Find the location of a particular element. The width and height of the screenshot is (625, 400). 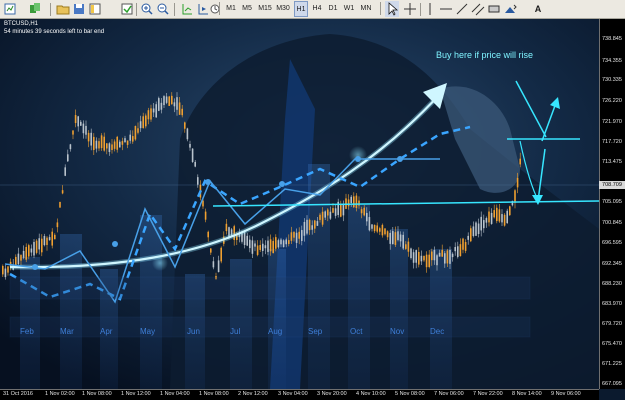

tf-m30: M30 is located at coordinates (283, 9).